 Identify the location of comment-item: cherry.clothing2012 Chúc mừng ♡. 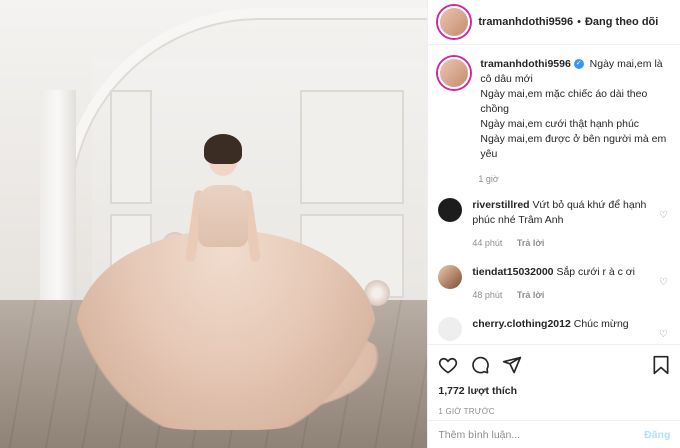
(554, 329).